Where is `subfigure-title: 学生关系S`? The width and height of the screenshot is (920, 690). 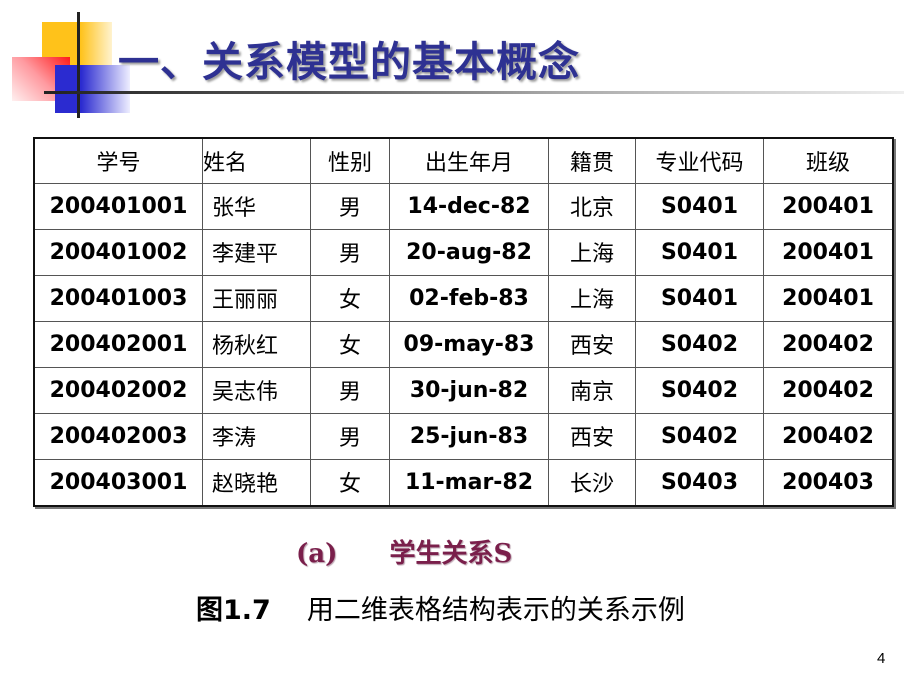 subfigure-title: 学生关系S is located at coordinates (451, 554).